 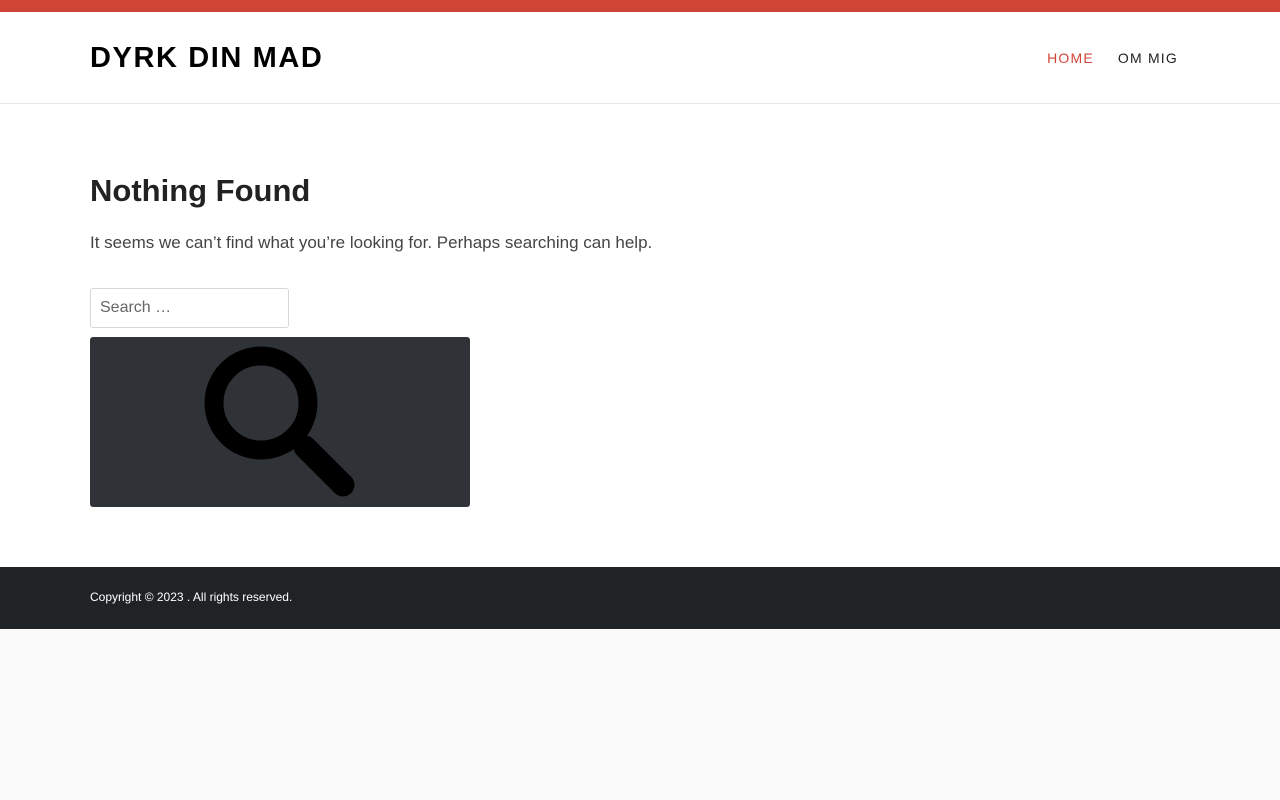 I want to click on nav-item-home: HOME, so click(x=1070, y=58).